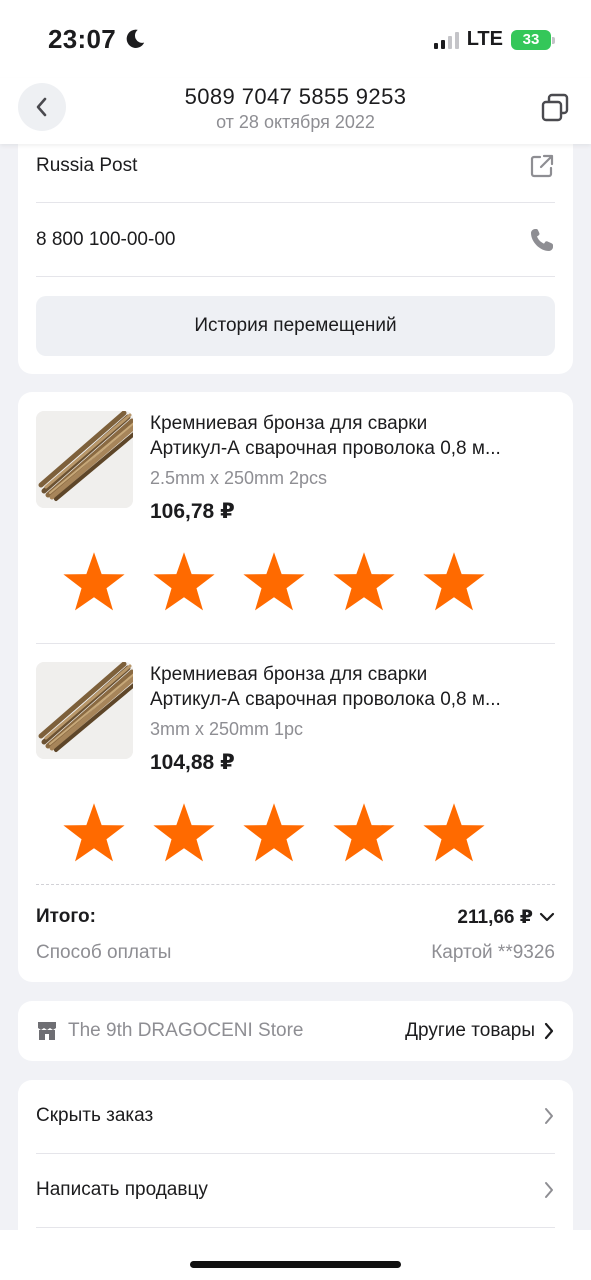  I want to click on write-seller-row: Написать продавцу, so click(295, 1190).